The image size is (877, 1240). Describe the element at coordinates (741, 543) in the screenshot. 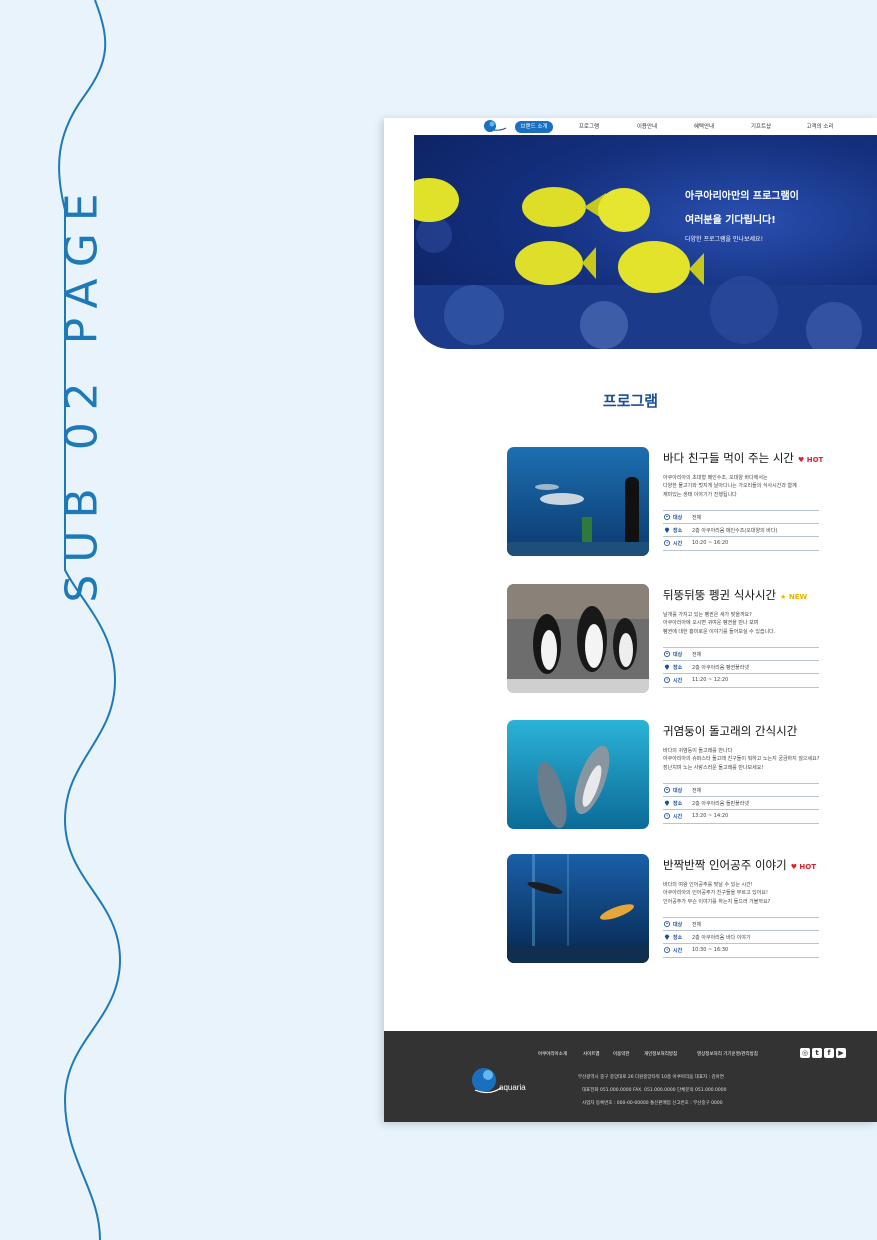

I see `info-row-time: 시간 10:20 ~ 16:20` at that location.